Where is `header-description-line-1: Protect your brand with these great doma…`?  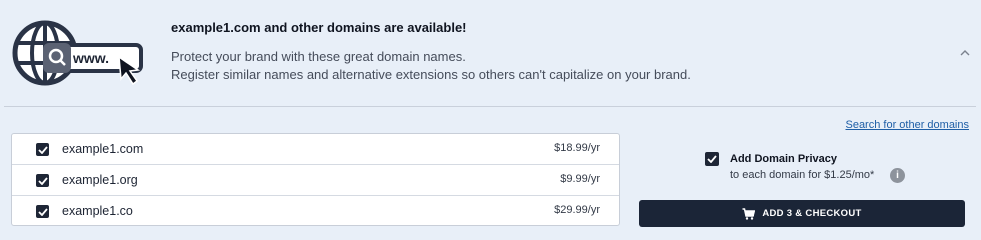 header-description-line-1: Protect your brand with these great doma… is located at coordinates (318, 56).